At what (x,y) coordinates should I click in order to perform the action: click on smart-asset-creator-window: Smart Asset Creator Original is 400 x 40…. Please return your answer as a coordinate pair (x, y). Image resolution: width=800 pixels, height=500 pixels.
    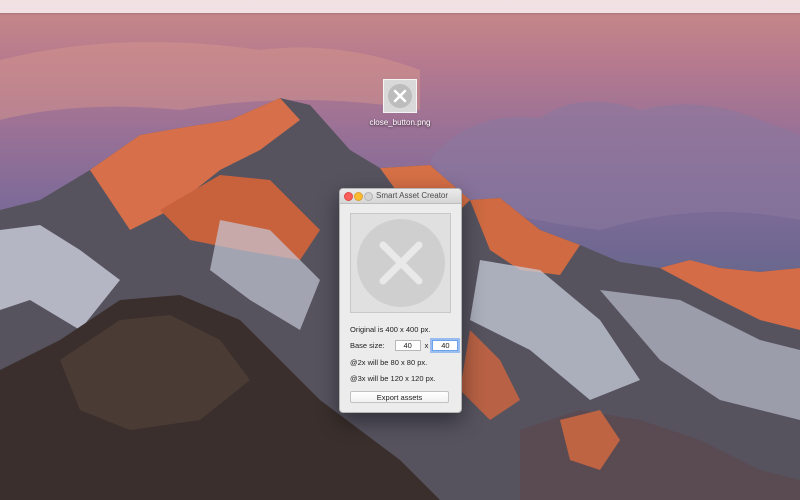
    Looking at the image, I should click on (400, 300).